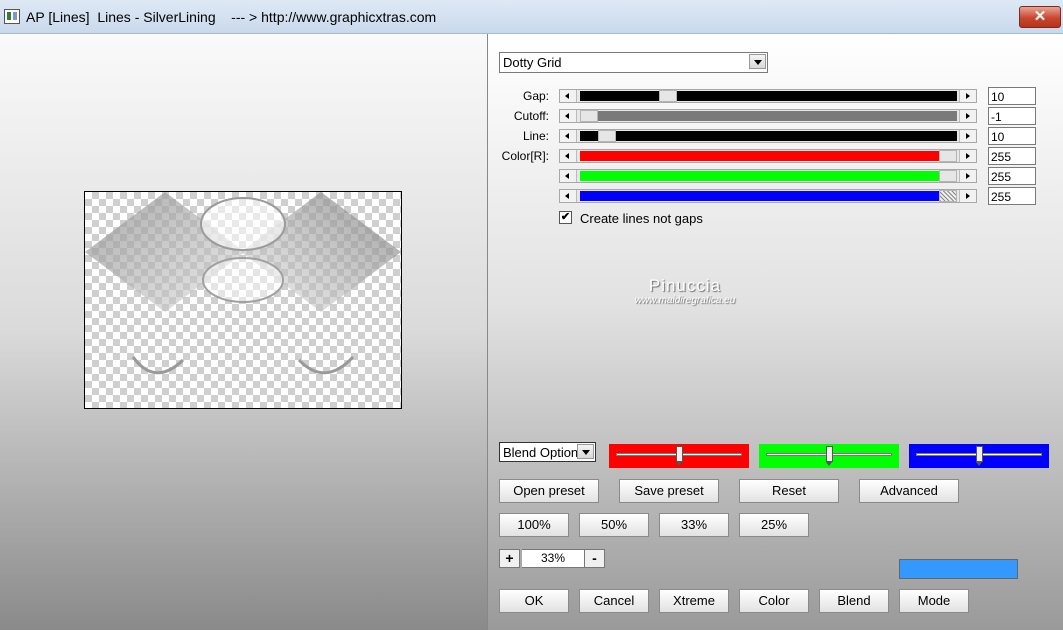 Image resolution: width=1063 pixels, height=630 pixels. Describe the element at coordinates (535, 96) in the screenshot. I see `gap-label: Gap:` at that location.